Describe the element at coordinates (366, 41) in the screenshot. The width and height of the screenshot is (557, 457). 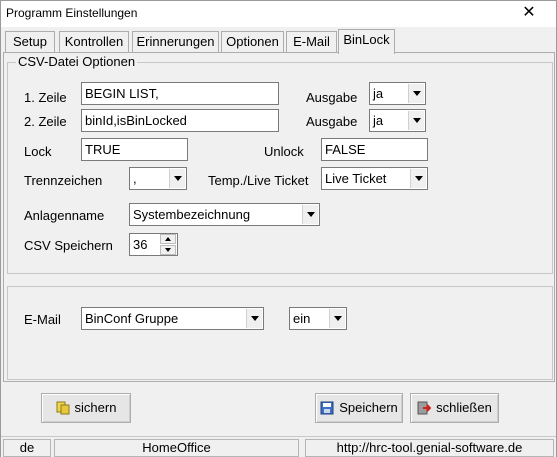
I see `tab-binlock: BinLock` at that location.